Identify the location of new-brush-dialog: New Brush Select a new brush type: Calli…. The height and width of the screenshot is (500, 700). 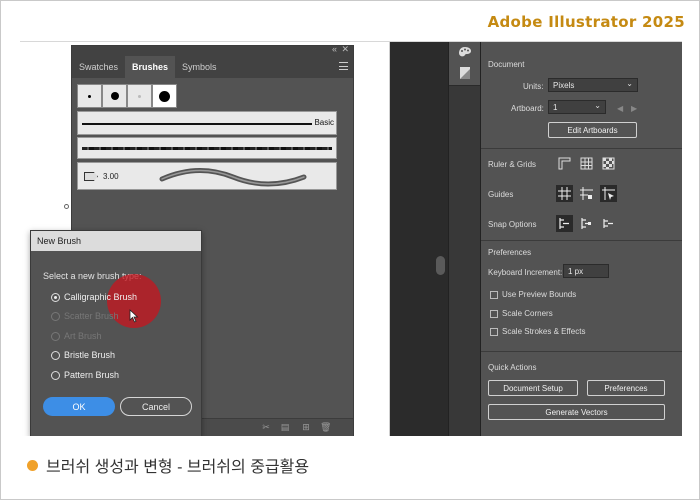
(116, 333).